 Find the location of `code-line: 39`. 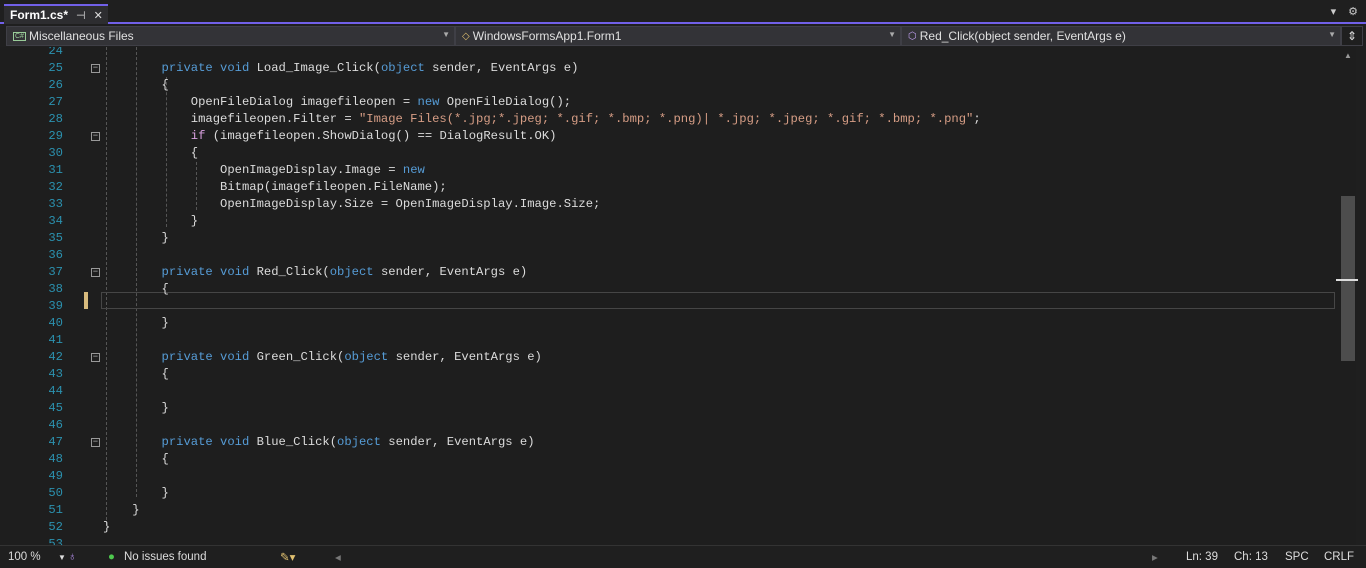

code-line: 39 is located at coordinates (670, 306).